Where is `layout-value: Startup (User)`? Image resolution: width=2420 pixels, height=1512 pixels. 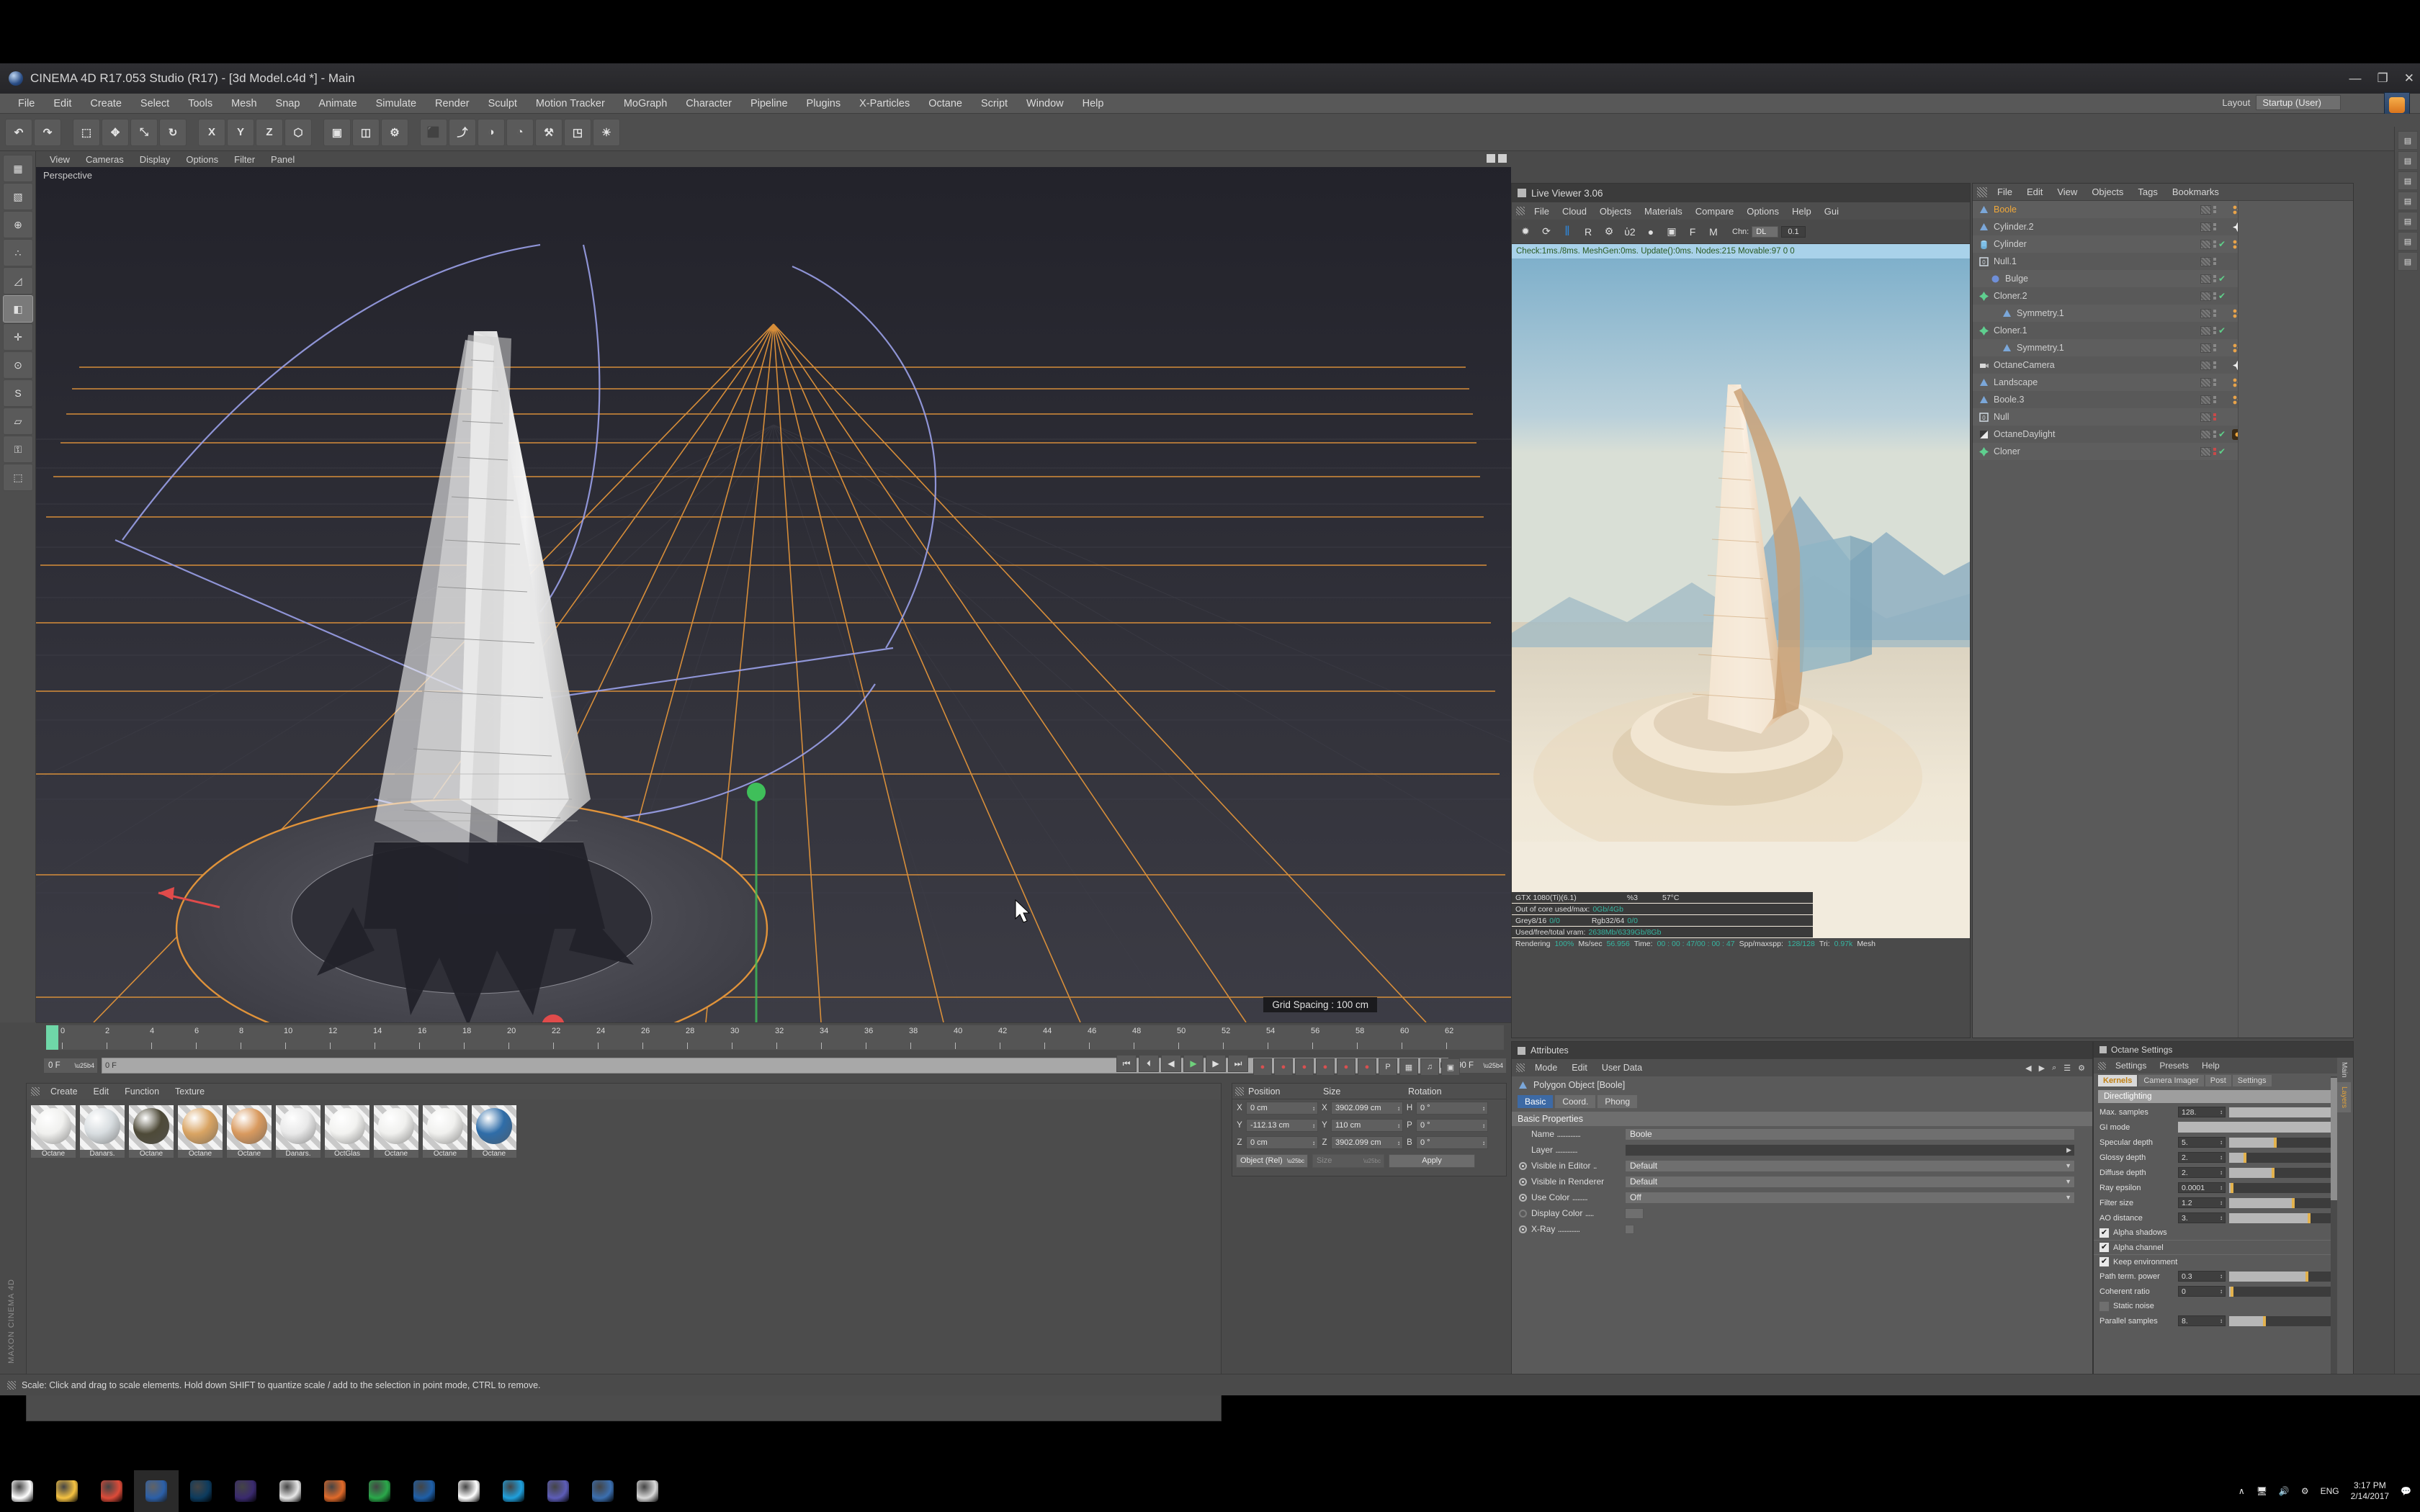 layout-value: Startup (User) is located at coordinates (2298, 102).